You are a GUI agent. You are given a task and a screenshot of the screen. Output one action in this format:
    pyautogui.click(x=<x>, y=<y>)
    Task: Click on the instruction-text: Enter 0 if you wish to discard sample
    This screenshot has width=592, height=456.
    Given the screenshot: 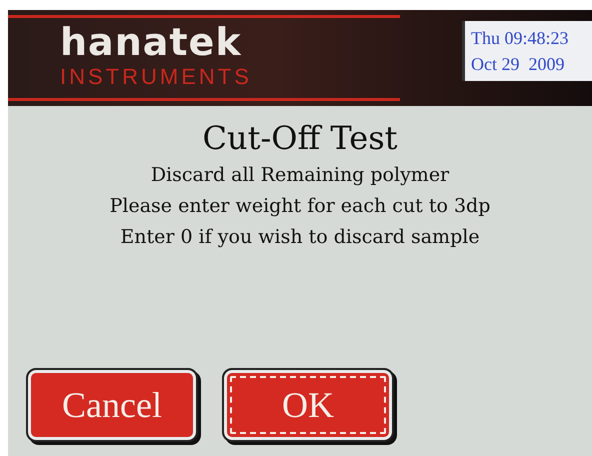 What is the action you would take?
    pyautogui.click(x=300, y=237)
    